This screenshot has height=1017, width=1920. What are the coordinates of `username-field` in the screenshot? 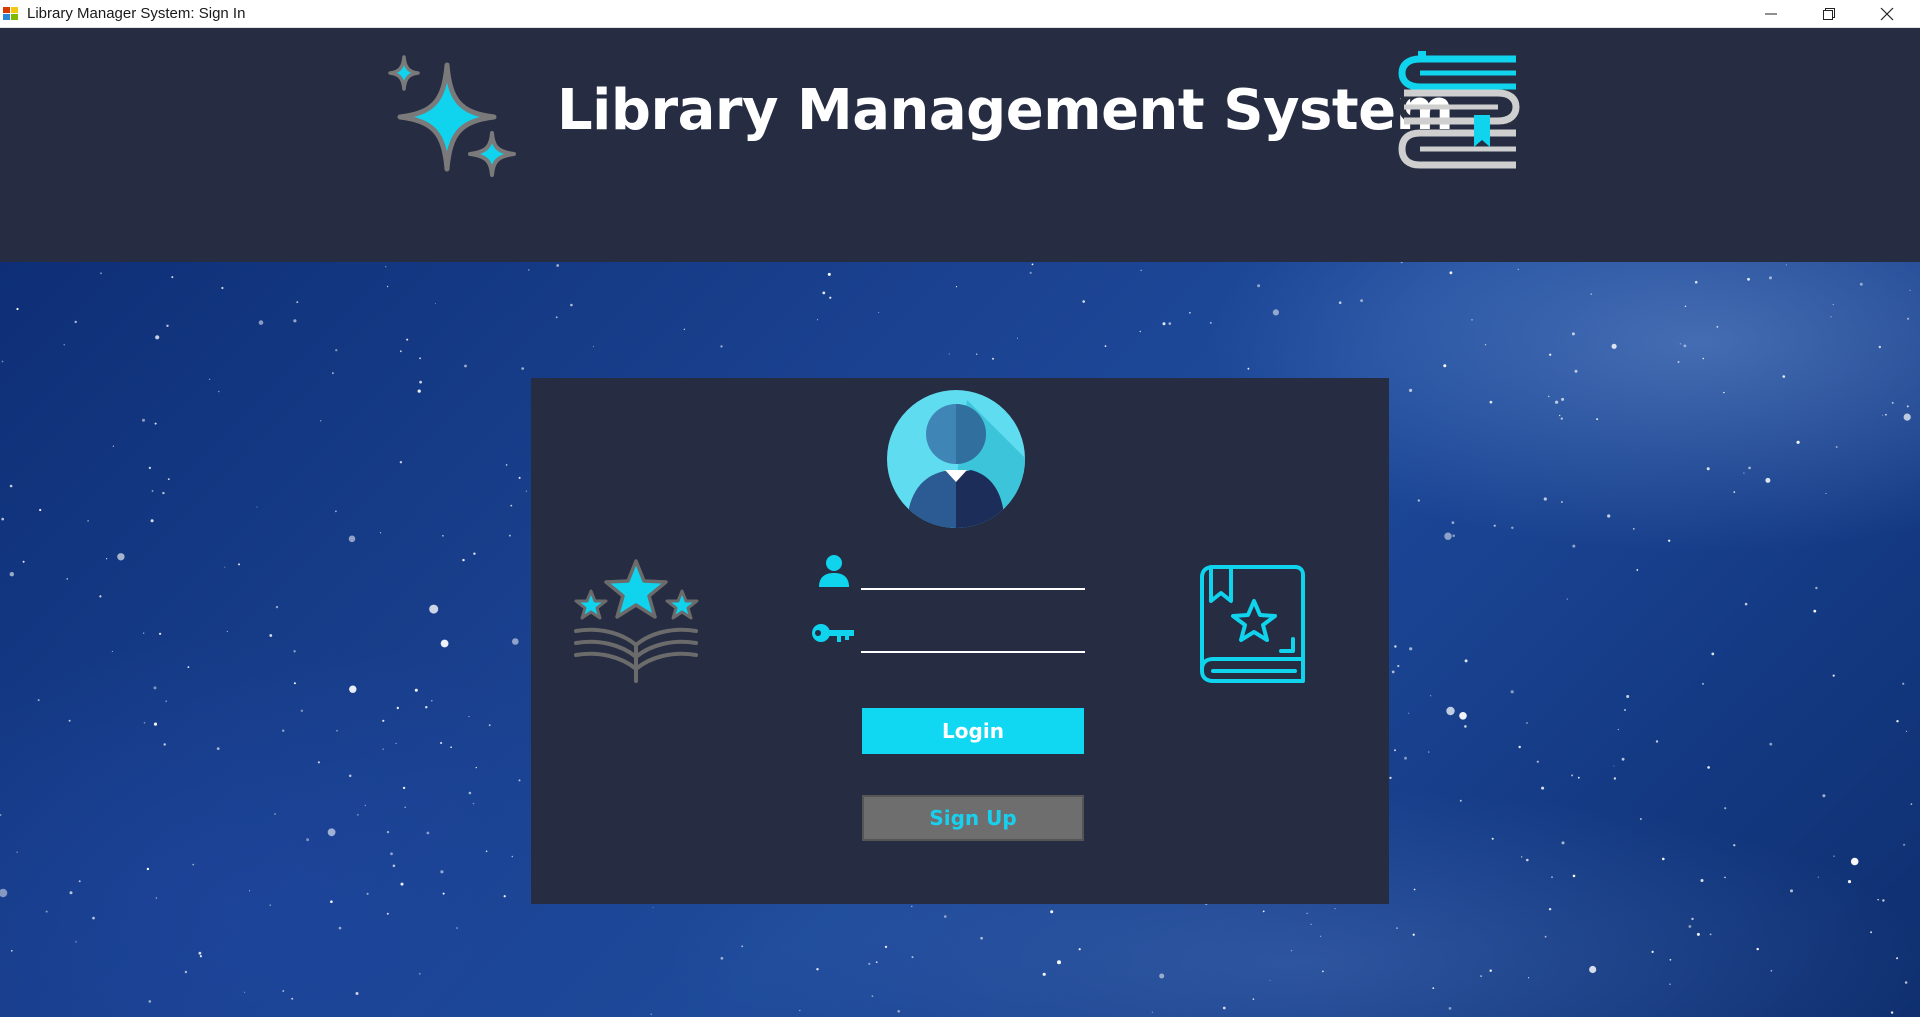 It's located at (973, 575).